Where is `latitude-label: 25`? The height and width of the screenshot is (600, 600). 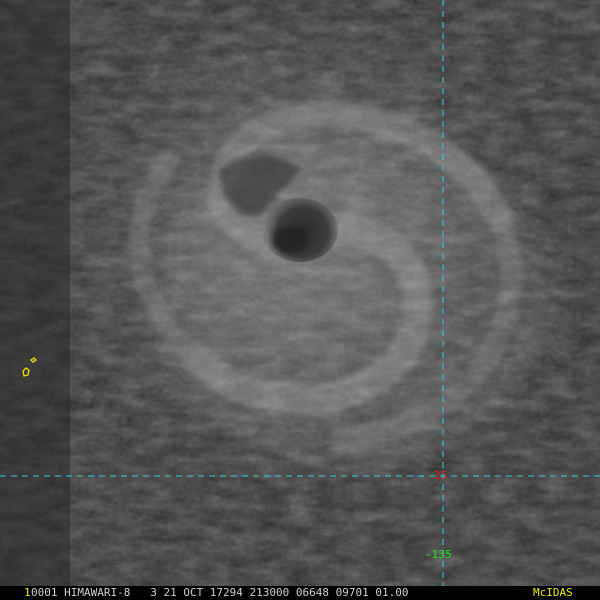 latitude-label: 25 is located at coordinates (441, 475).